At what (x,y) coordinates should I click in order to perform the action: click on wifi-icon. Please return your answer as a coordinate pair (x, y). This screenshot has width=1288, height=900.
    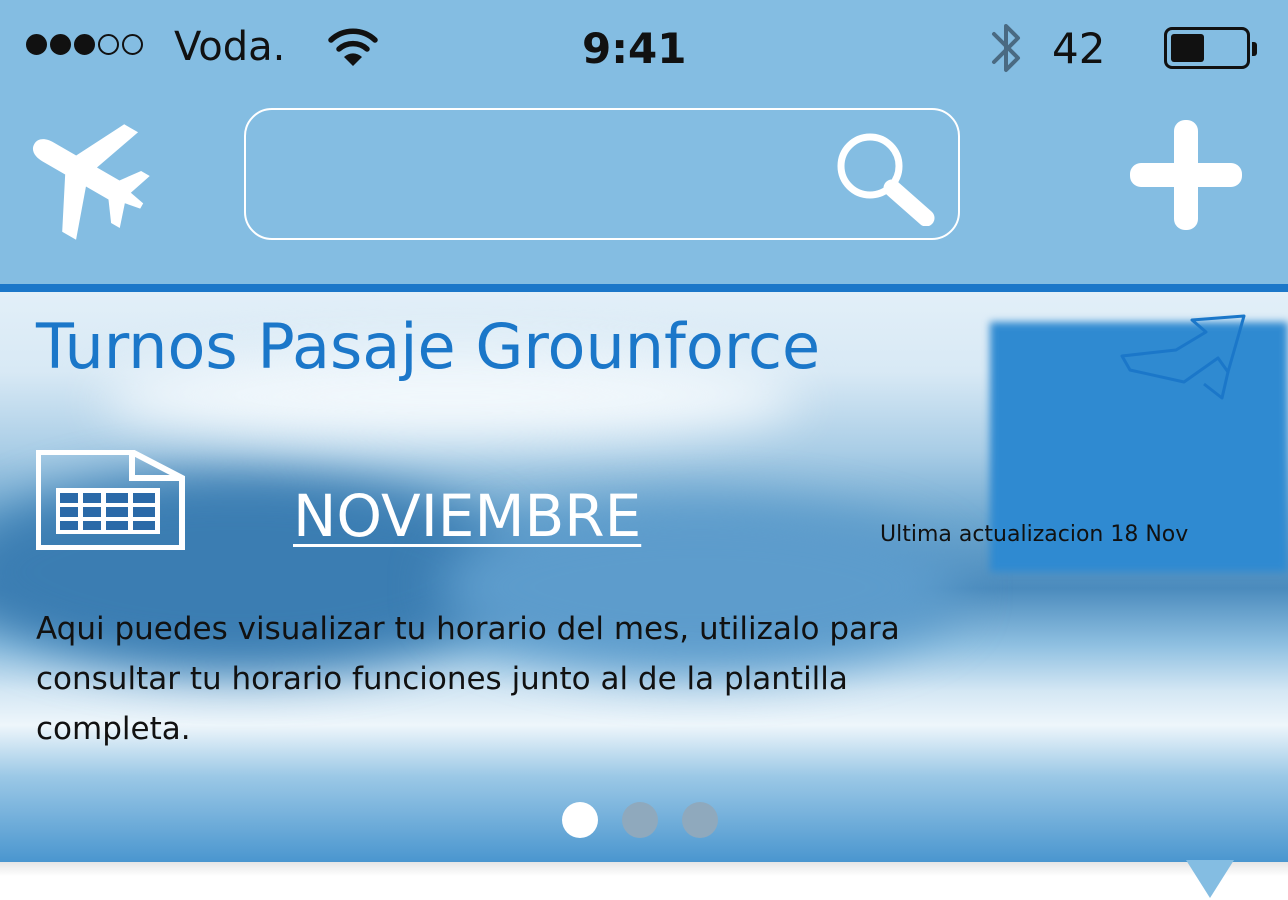
    Looking at the image, I should click on (353, 49).